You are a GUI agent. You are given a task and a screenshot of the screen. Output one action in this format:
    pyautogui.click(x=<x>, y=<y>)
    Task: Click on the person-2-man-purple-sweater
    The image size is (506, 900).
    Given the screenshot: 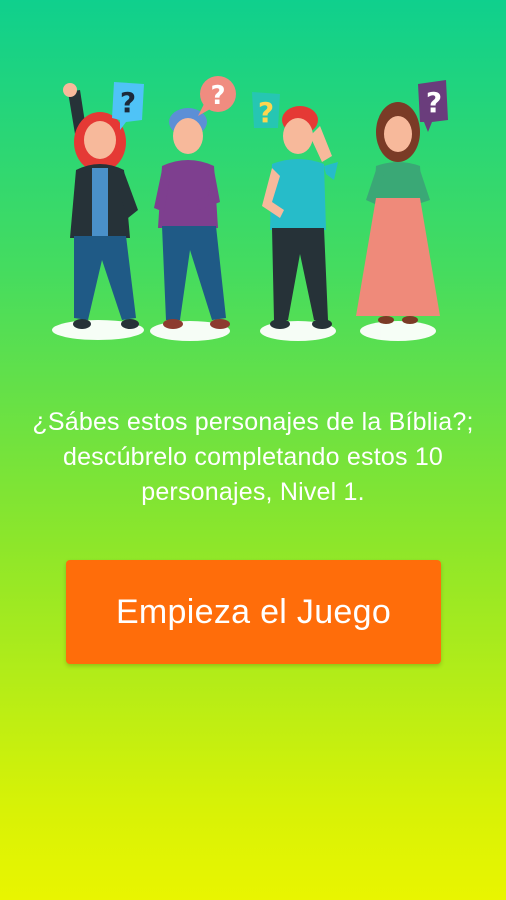 What is the action you would take?
    pyautogui.click(x=192, y=218)
    